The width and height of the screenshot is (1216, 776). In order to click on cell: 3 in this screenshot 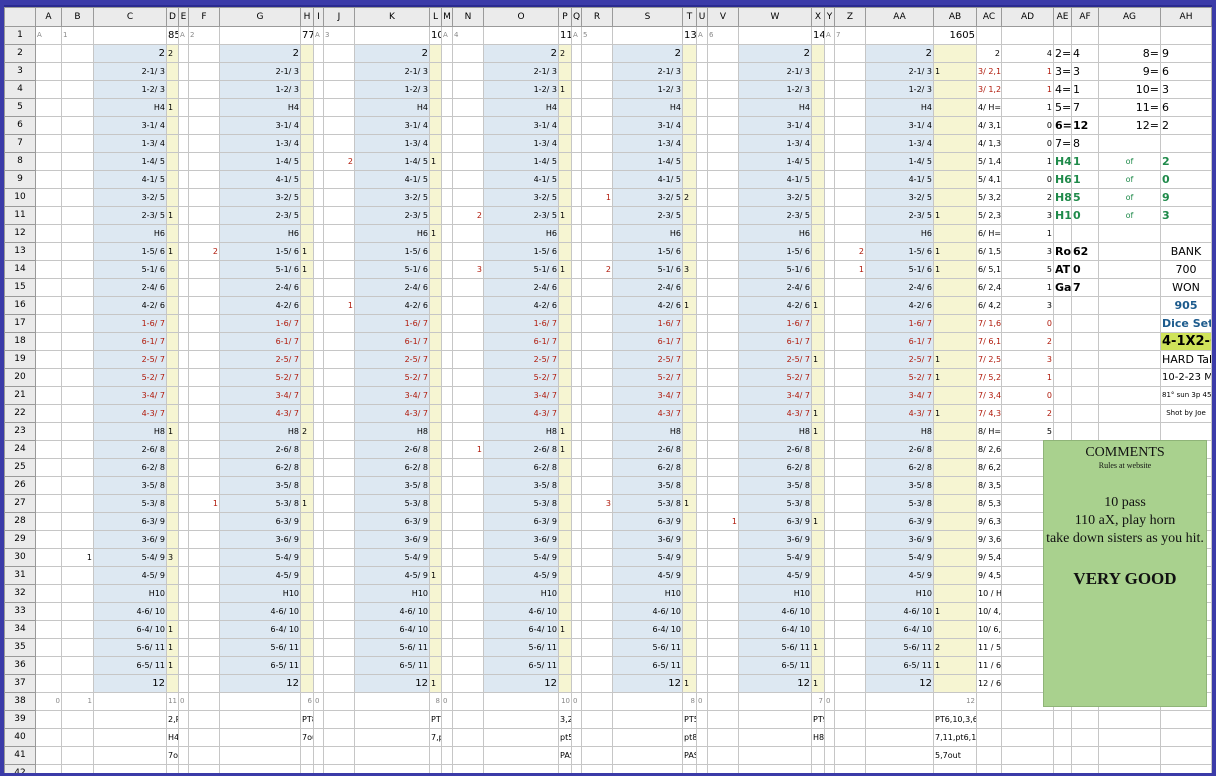, I will do `click(1027, 215)`.